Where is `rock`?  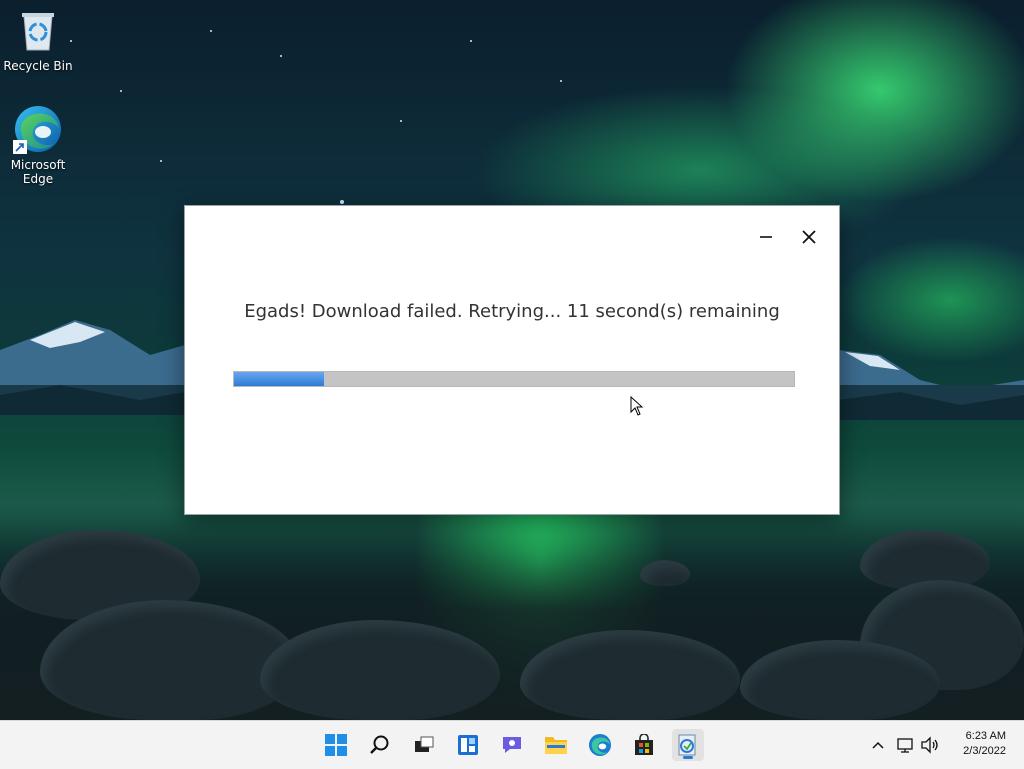
rock is located at coordinates (665, 573).